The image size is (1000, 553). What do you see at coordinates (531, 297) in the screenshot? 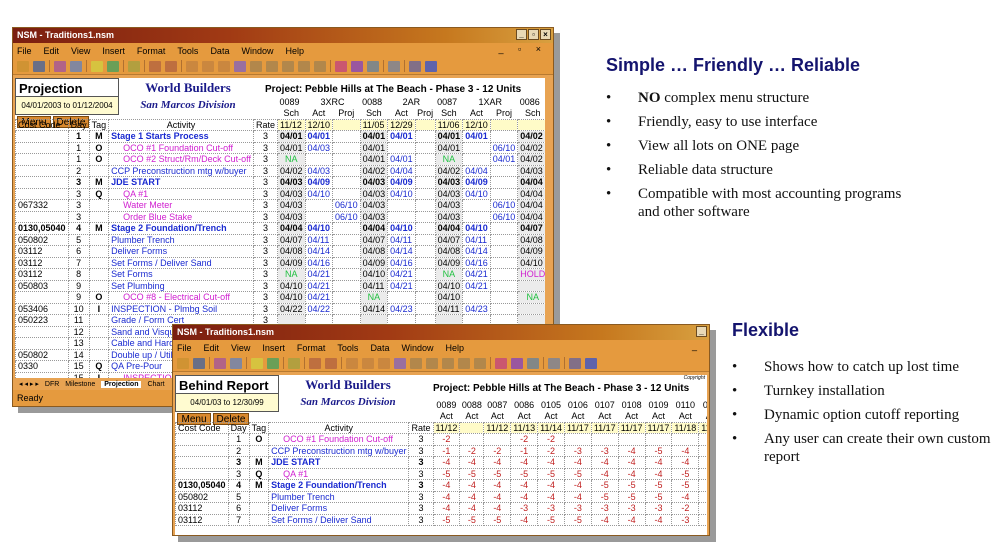
I see `date-cell: NA` at bounding box center [531, 297].